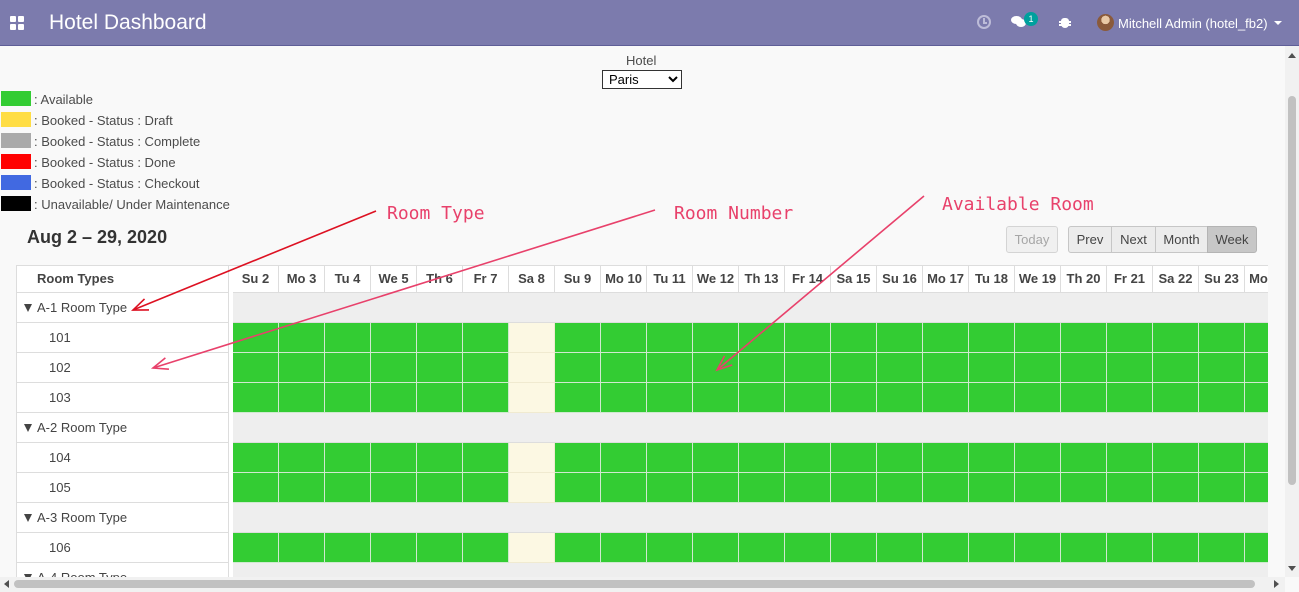 This screenshot has height=592, width=1299. What do you see at coordinates (17, 23) in the screenshot?
I see `apps-menu-icon` at bounding box center [17, 23].